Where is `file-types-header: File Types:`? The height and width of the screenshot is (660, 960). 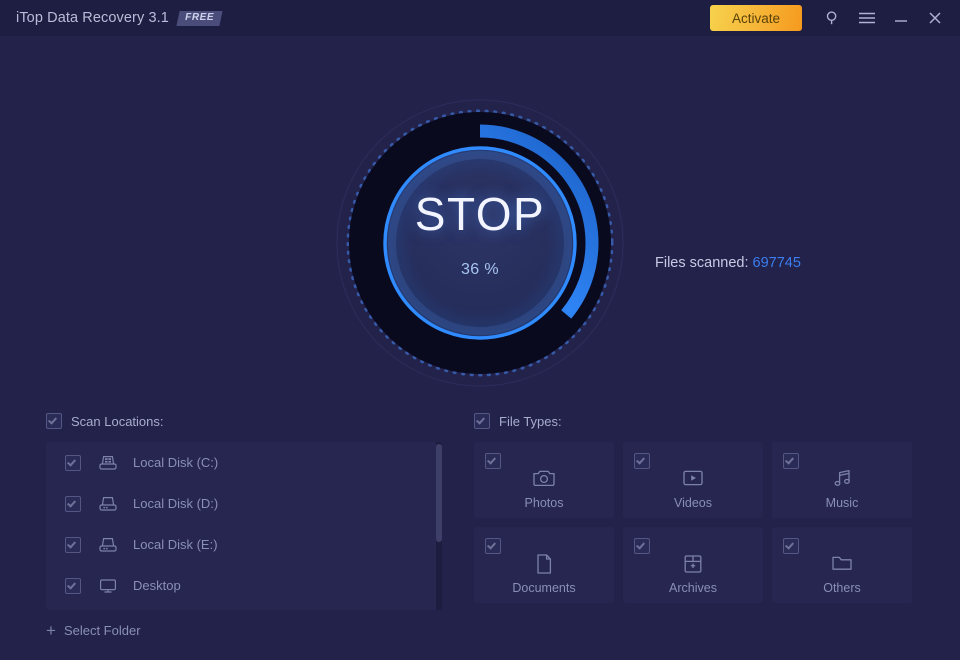
file-types-header: File Types: is located at coordinates (694, 421).